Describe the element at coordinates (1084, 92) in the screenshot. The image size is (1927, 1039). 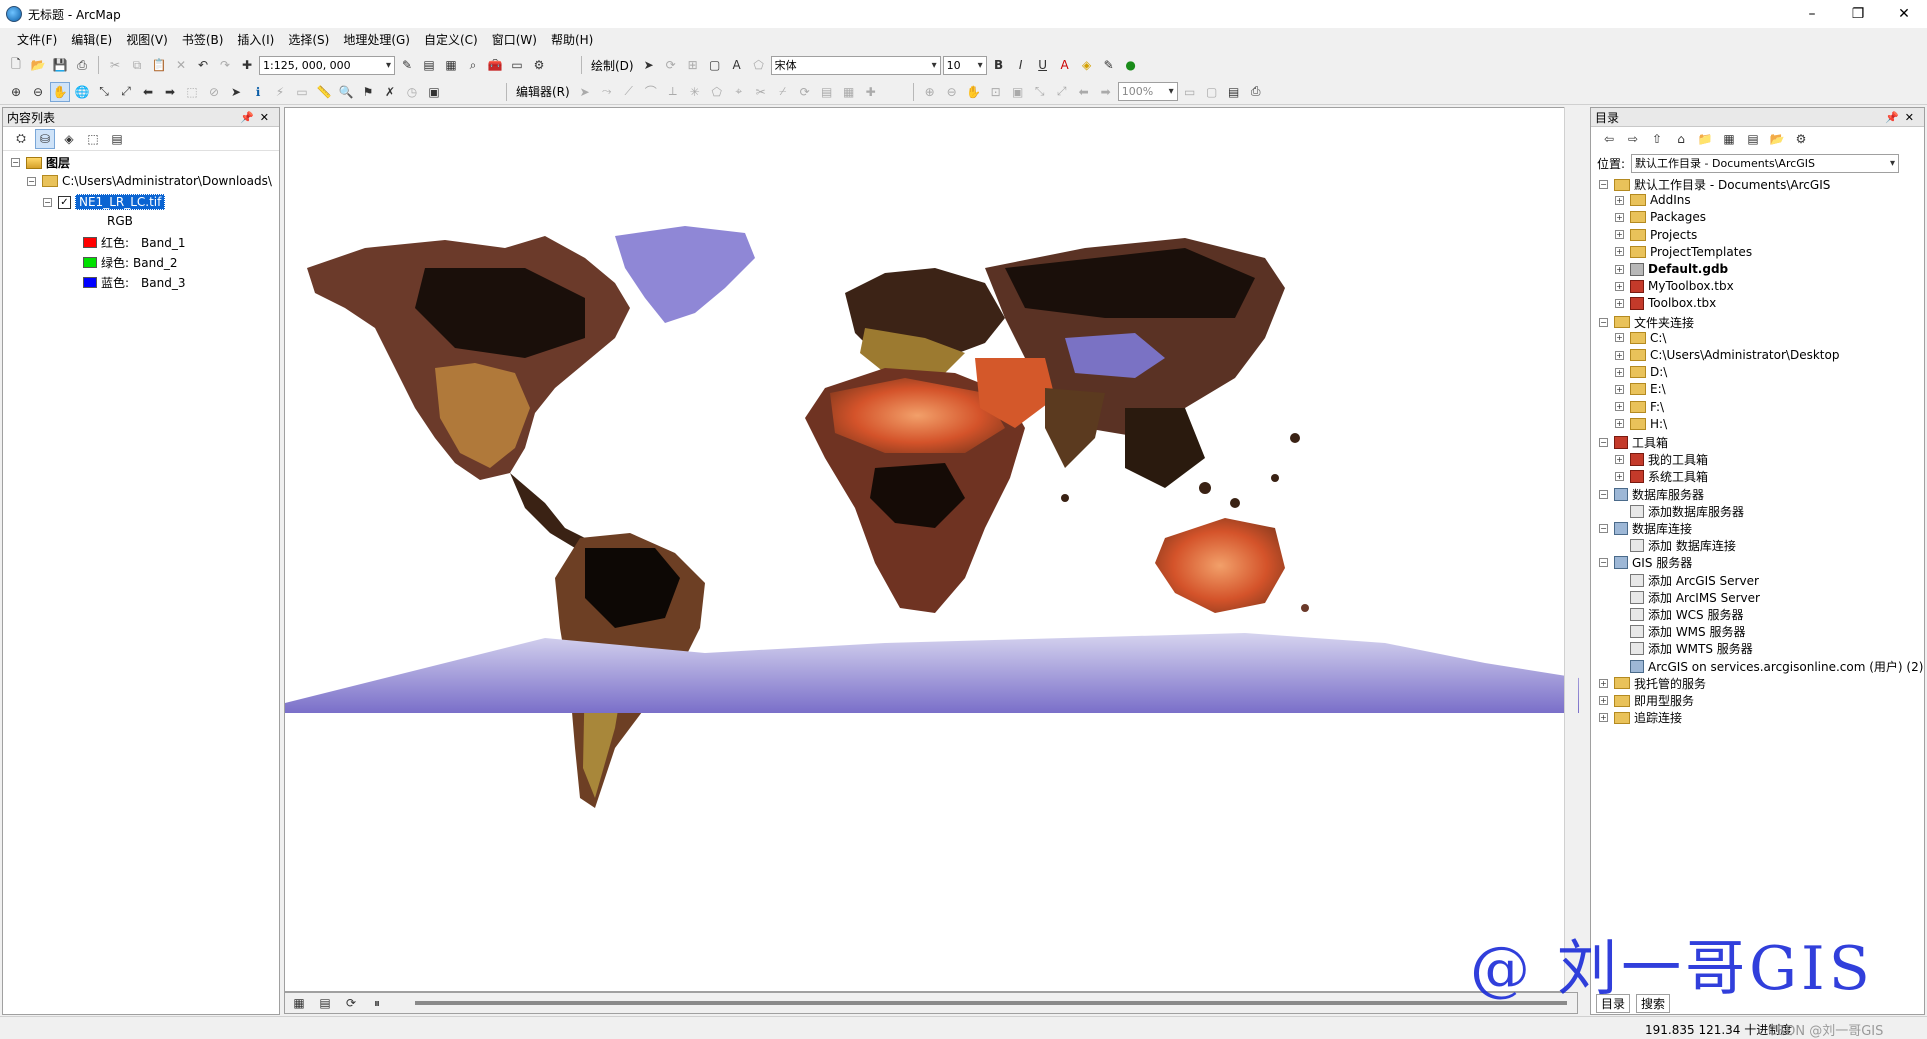
I see `back-layout-icon: ⬅` at that location.